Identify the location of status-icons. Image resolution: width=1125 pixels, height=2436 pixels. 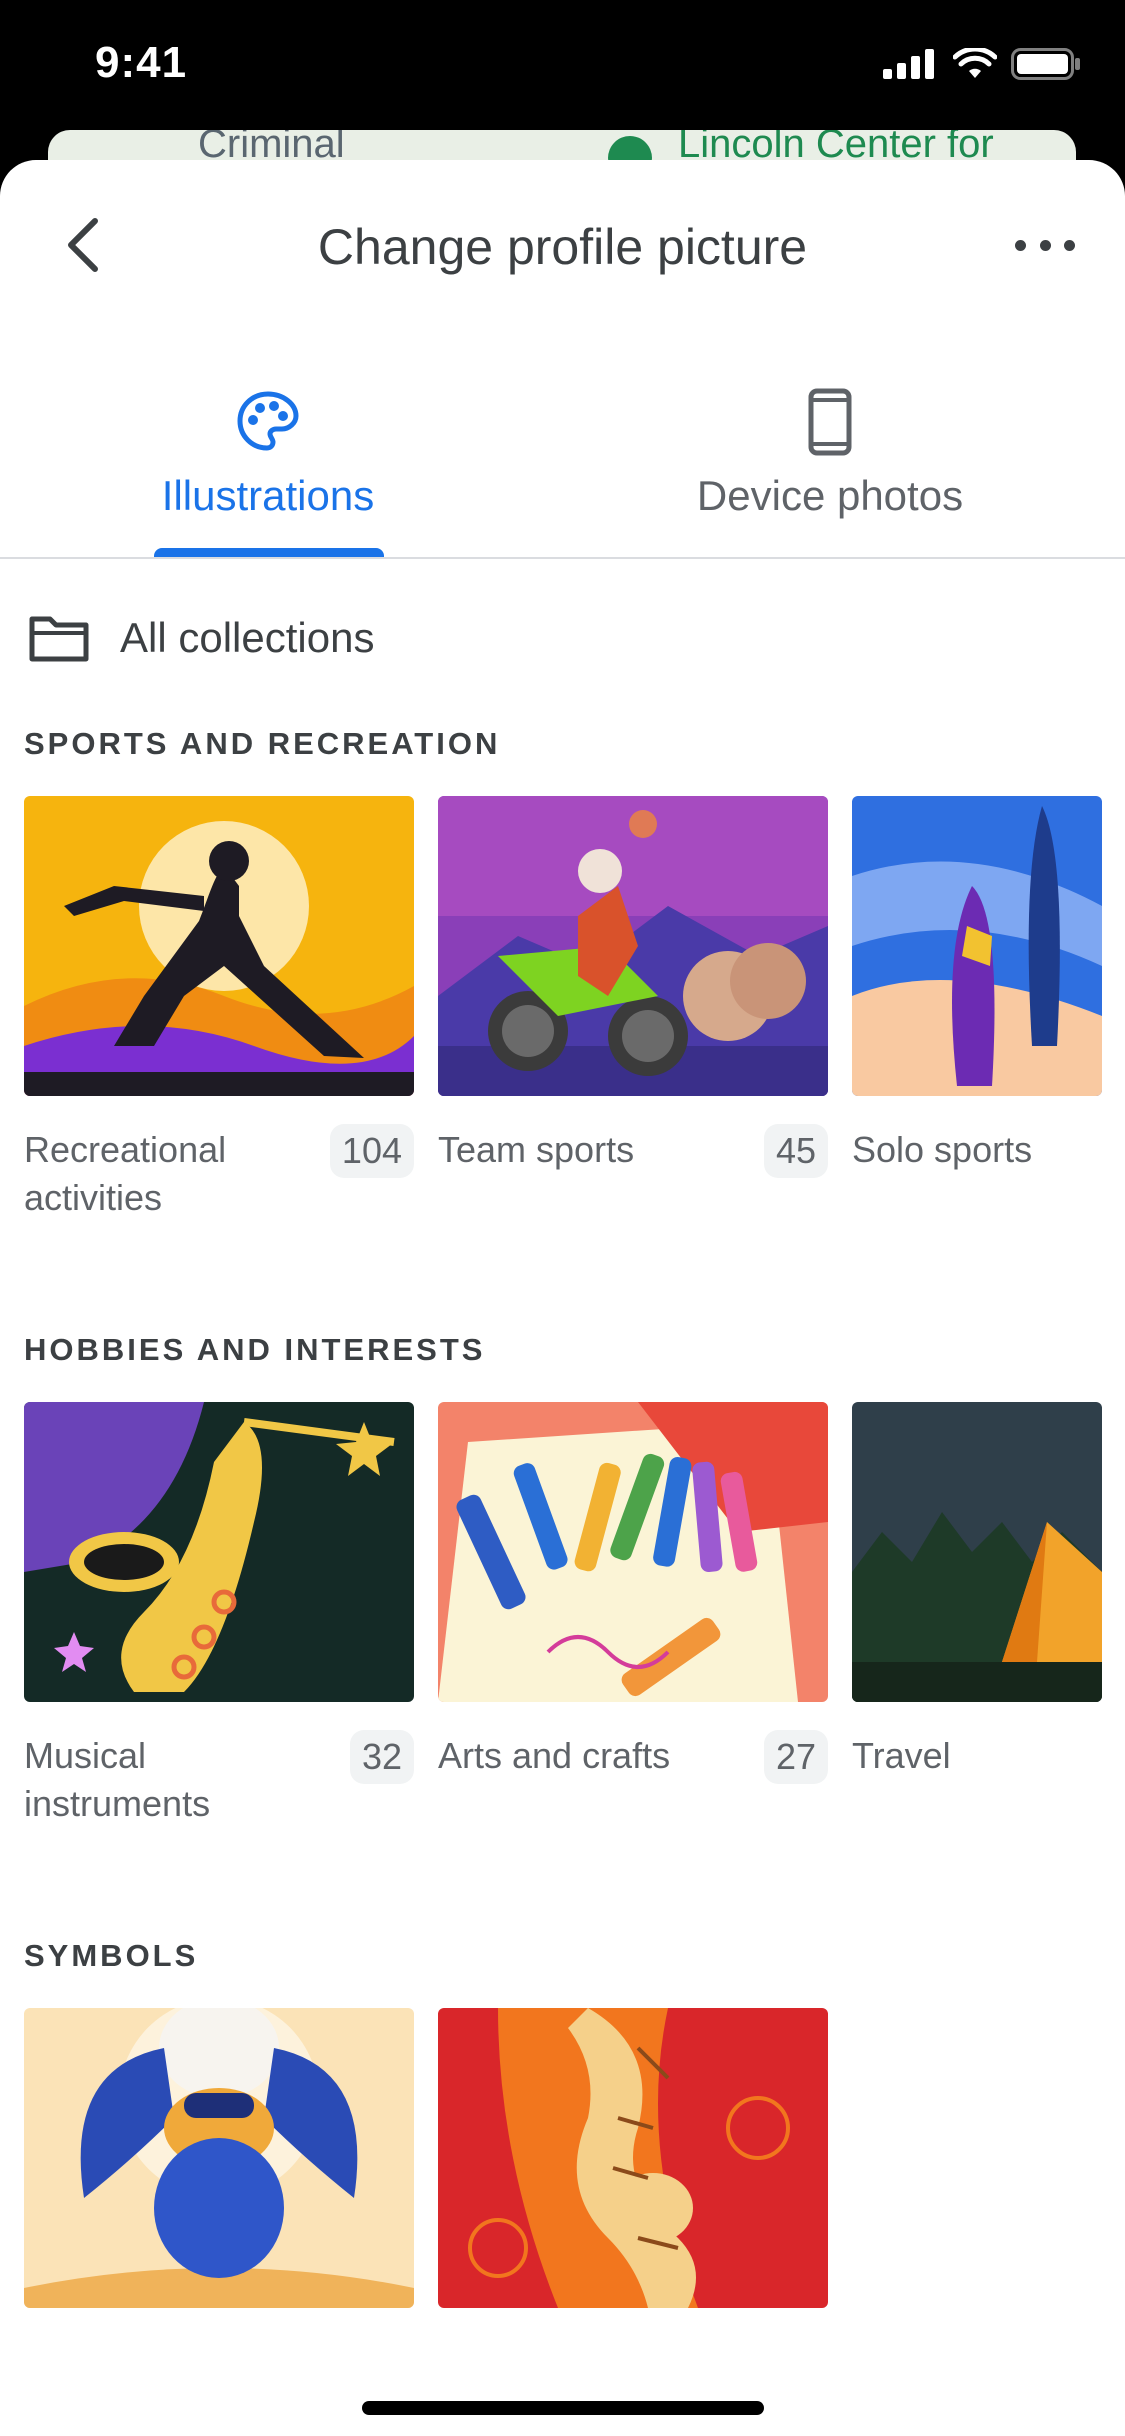
(982, 64).